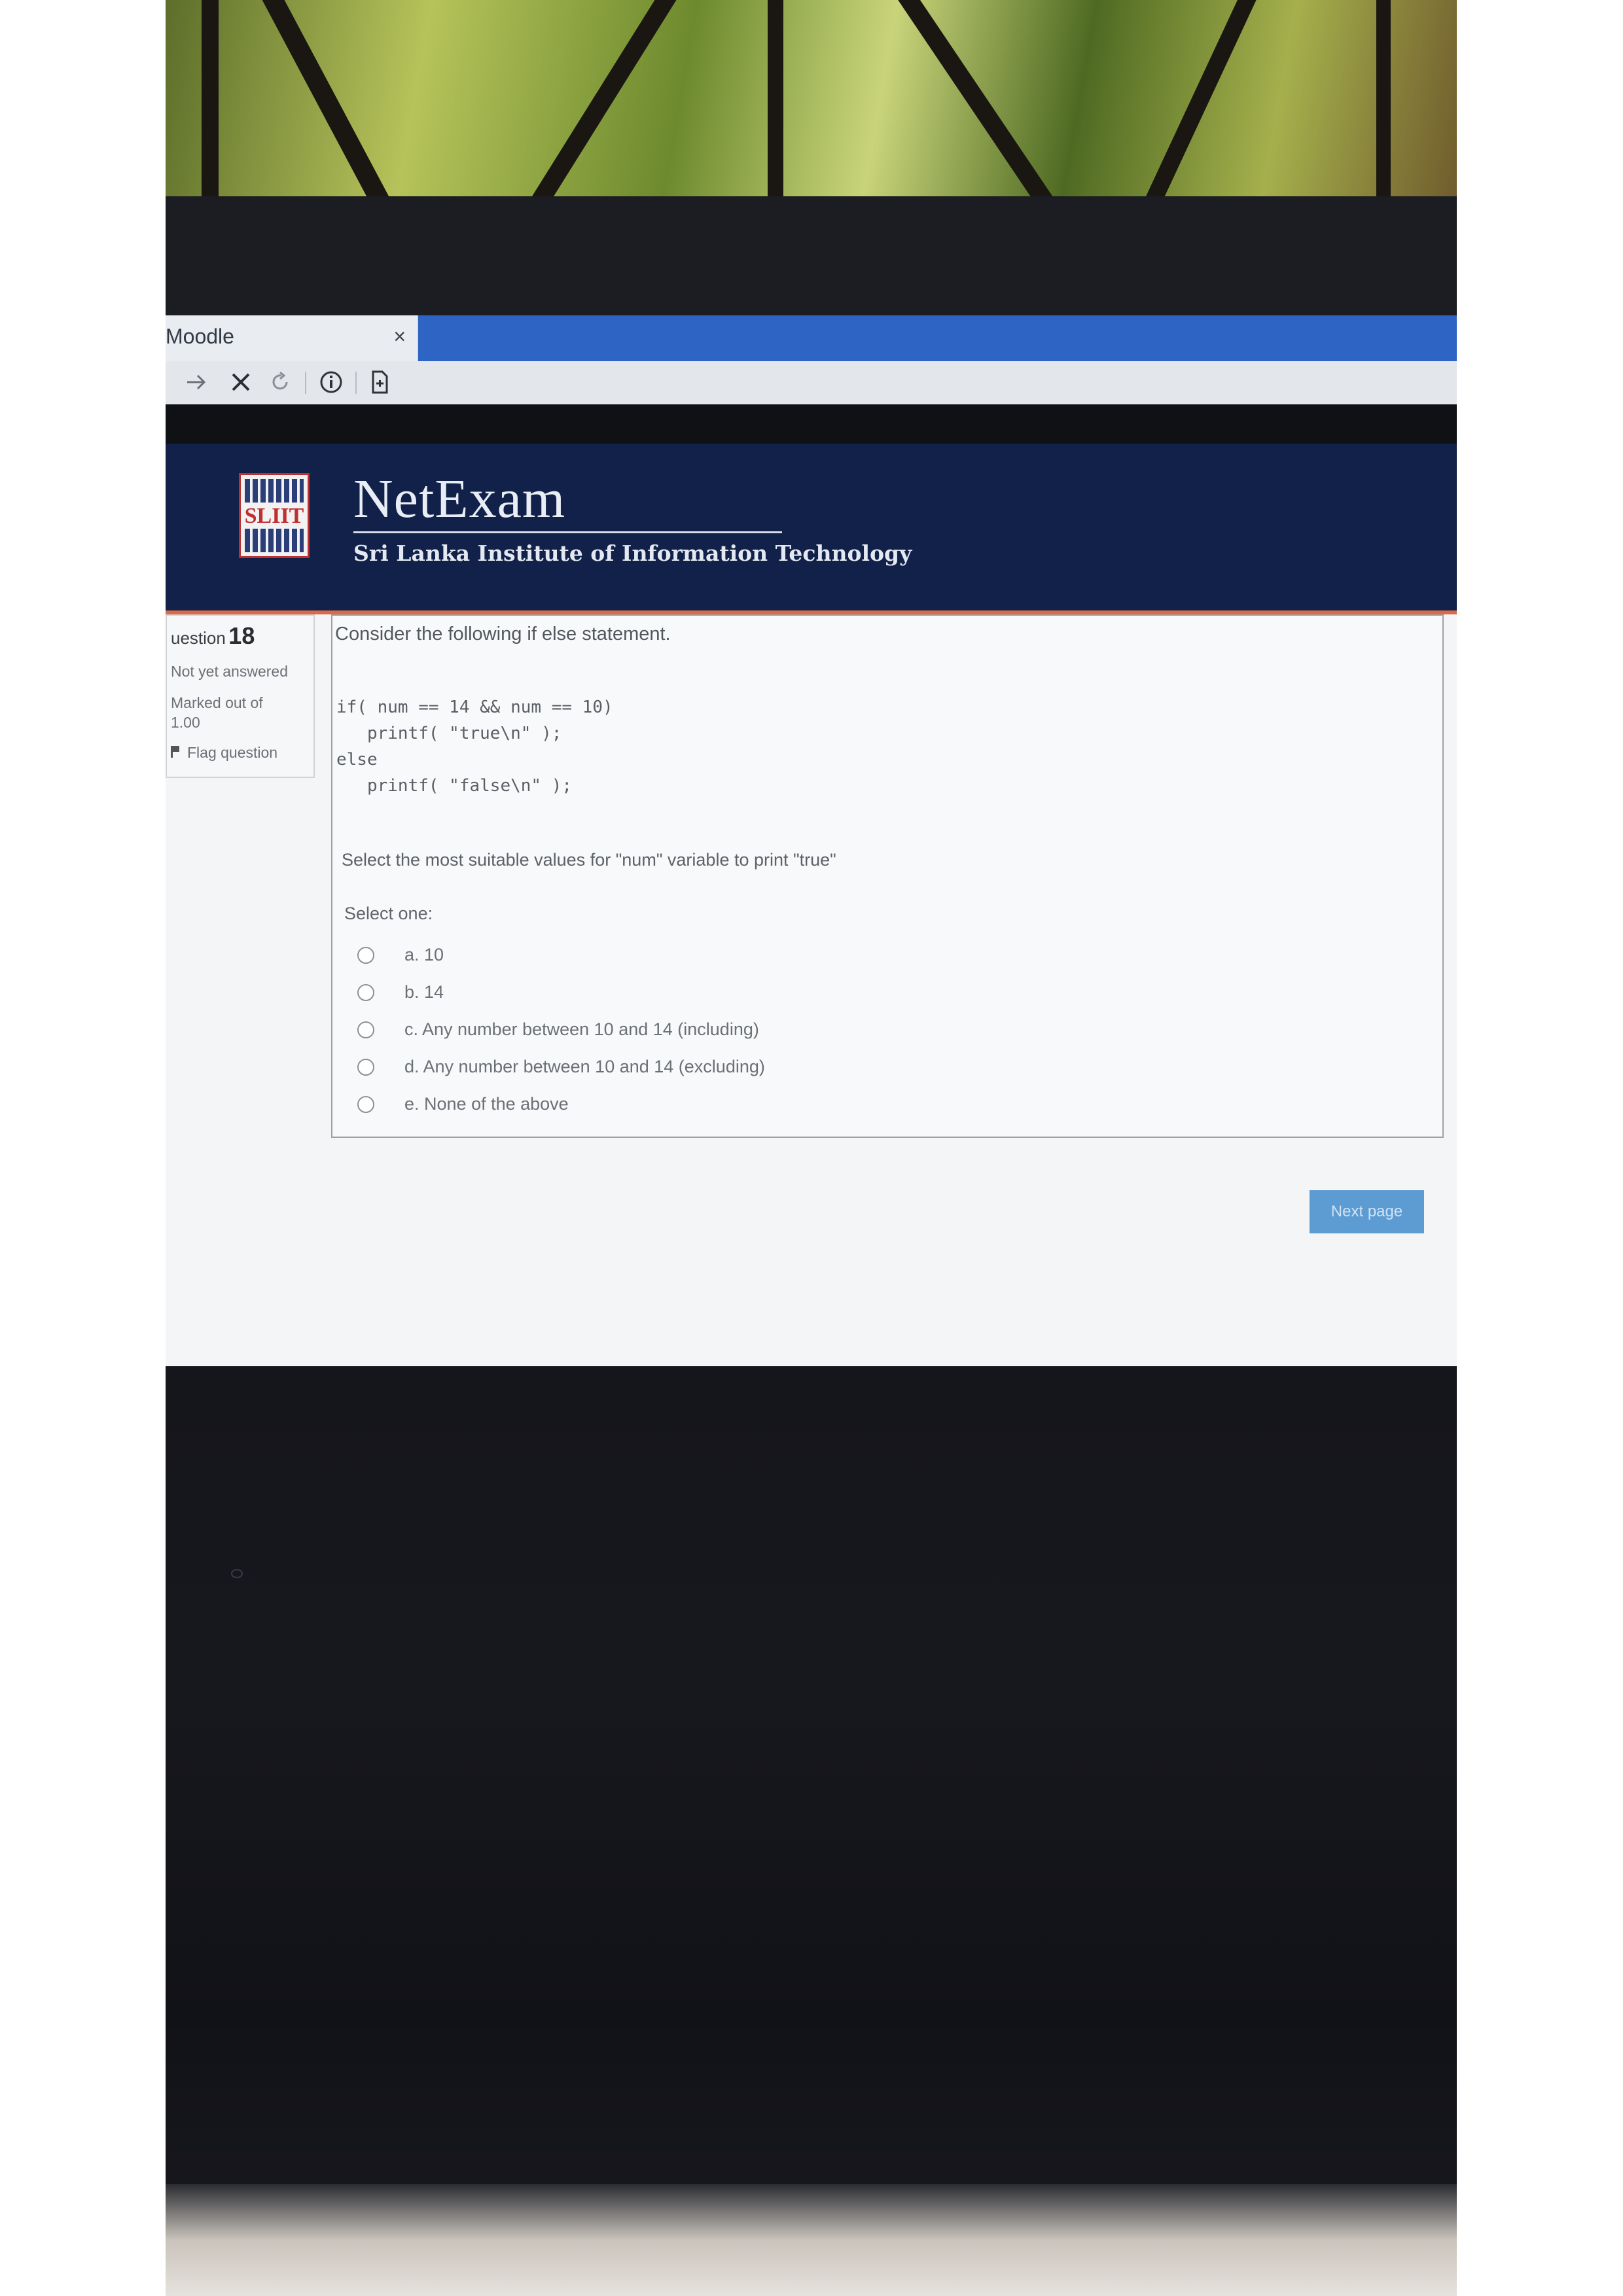 This screenshot has height=2296, width=1623. What do you see at coordinates (811, 258) in the screenshot?
I see `monitor-bezel-top` at bounding box center [811, 258].